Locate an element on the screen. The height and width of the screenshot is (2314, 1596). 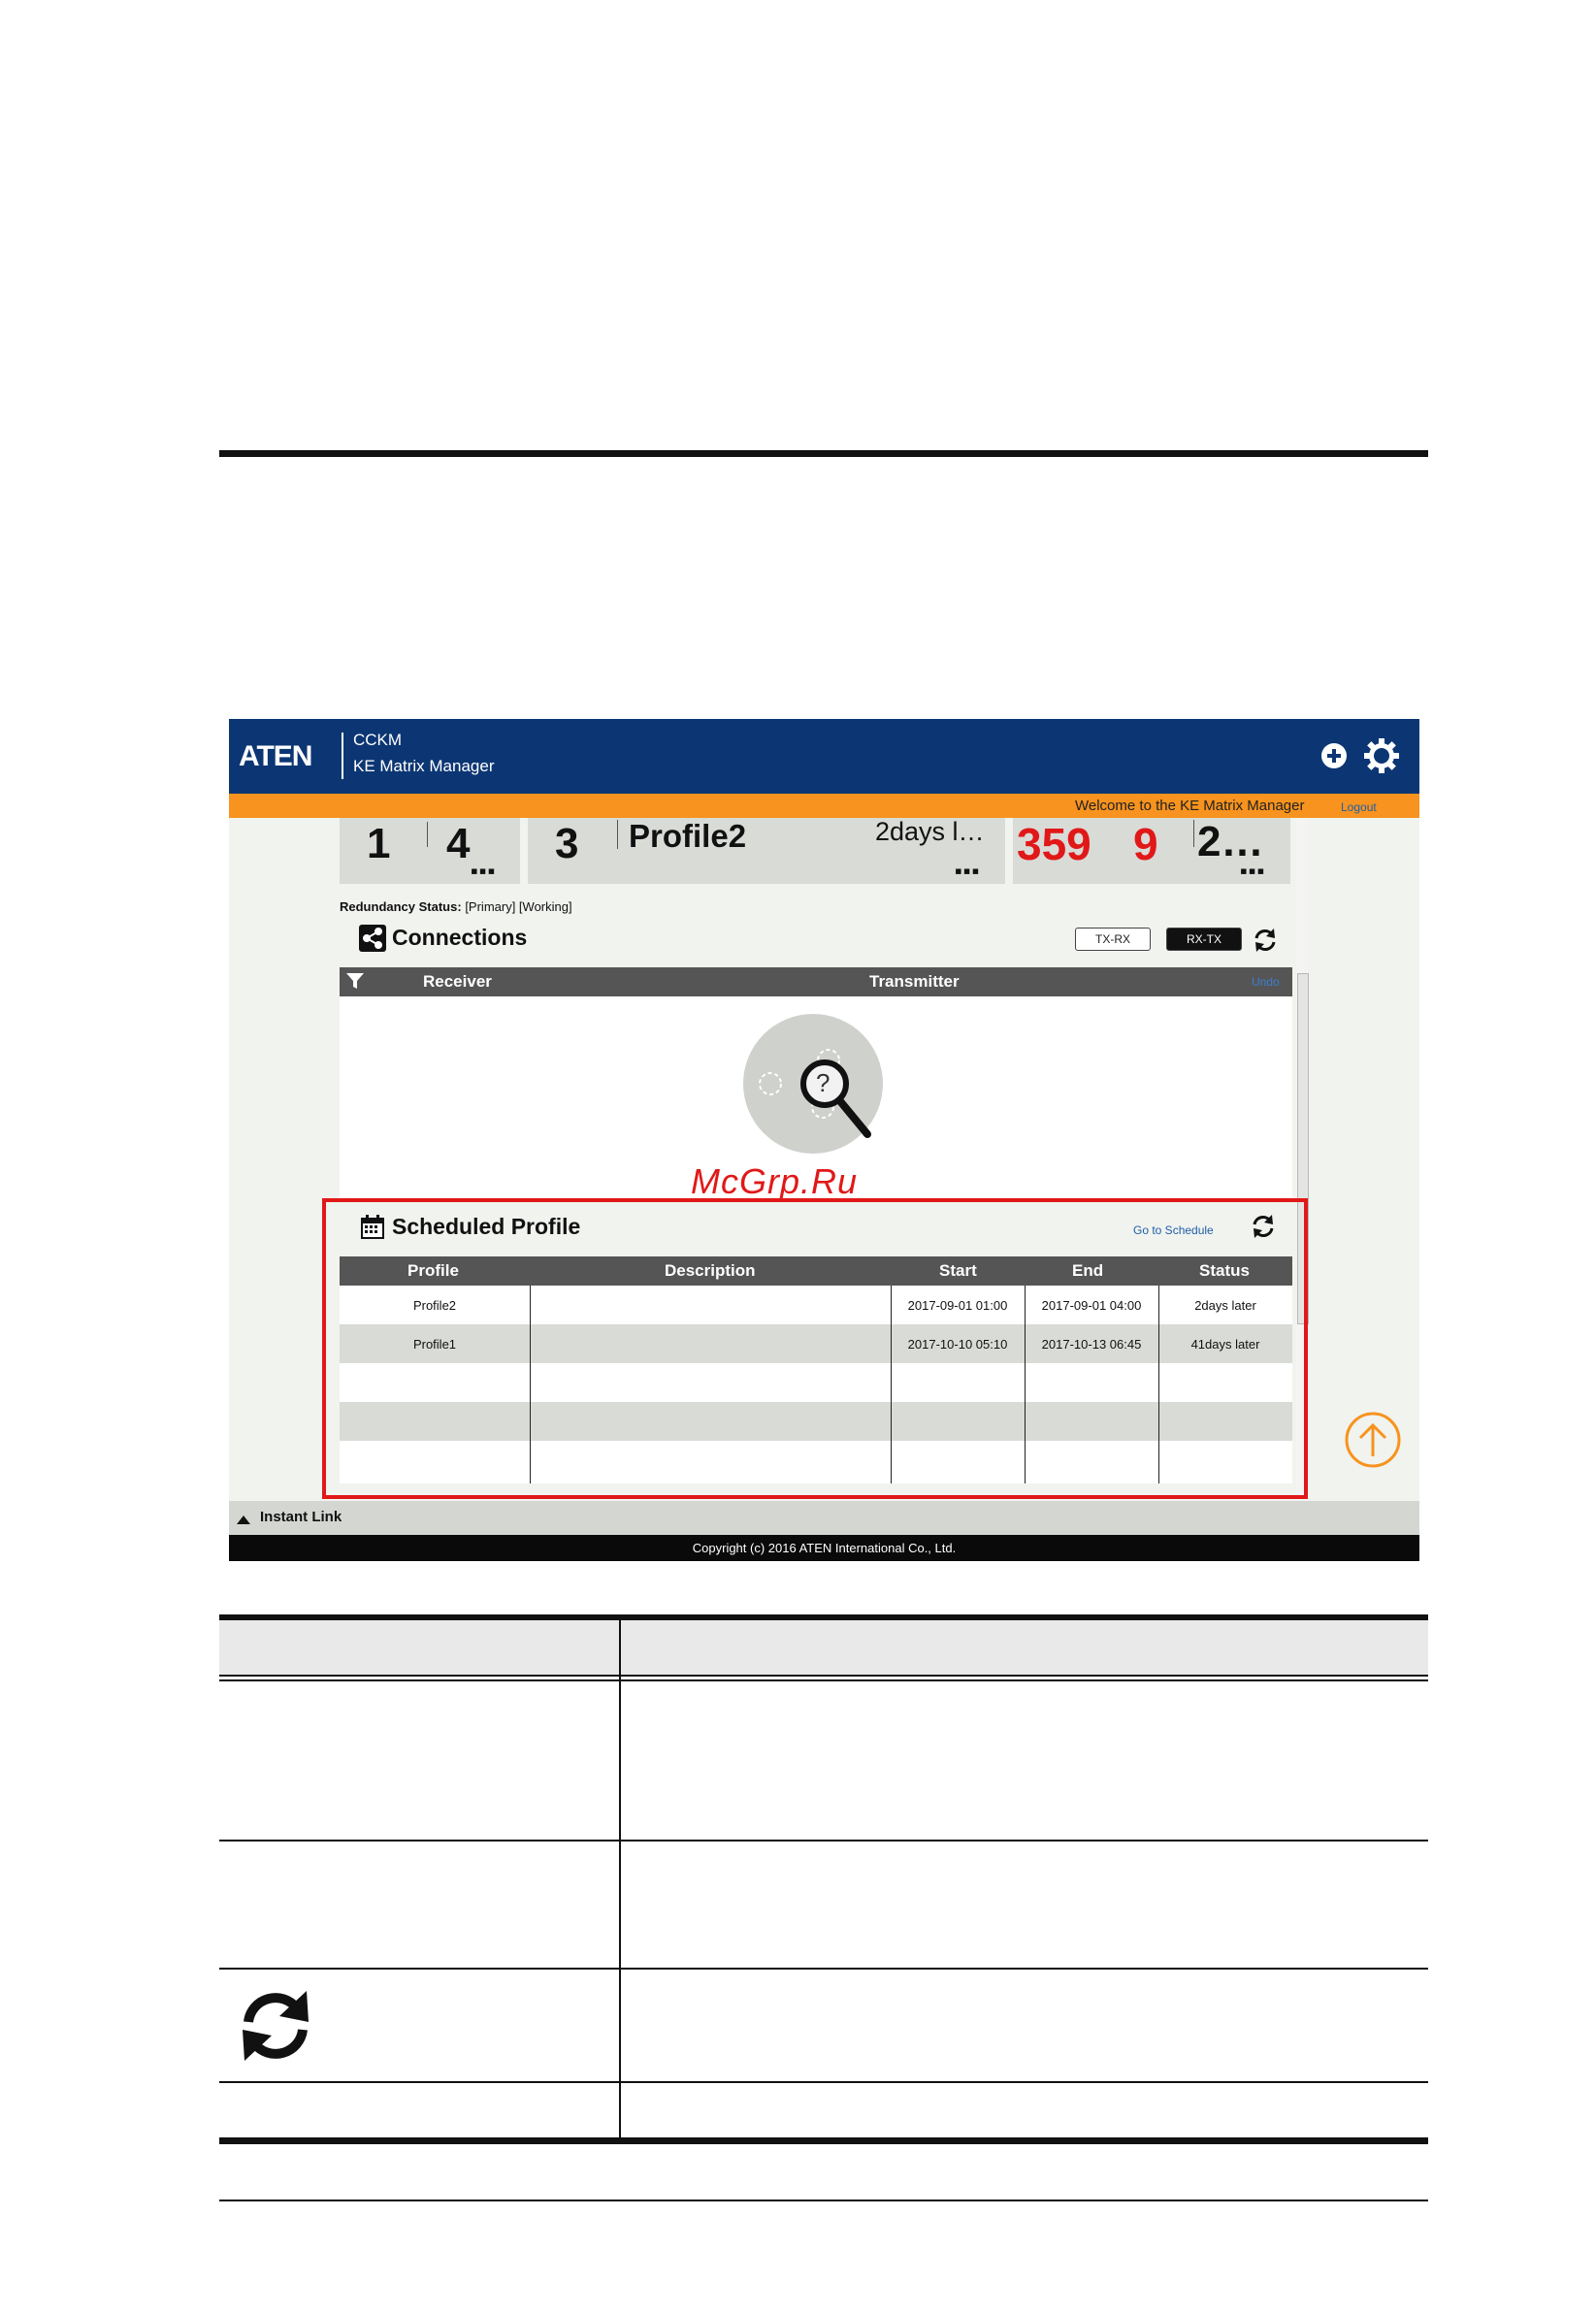
connections-title: Connections is located at coordinates (460, 937).